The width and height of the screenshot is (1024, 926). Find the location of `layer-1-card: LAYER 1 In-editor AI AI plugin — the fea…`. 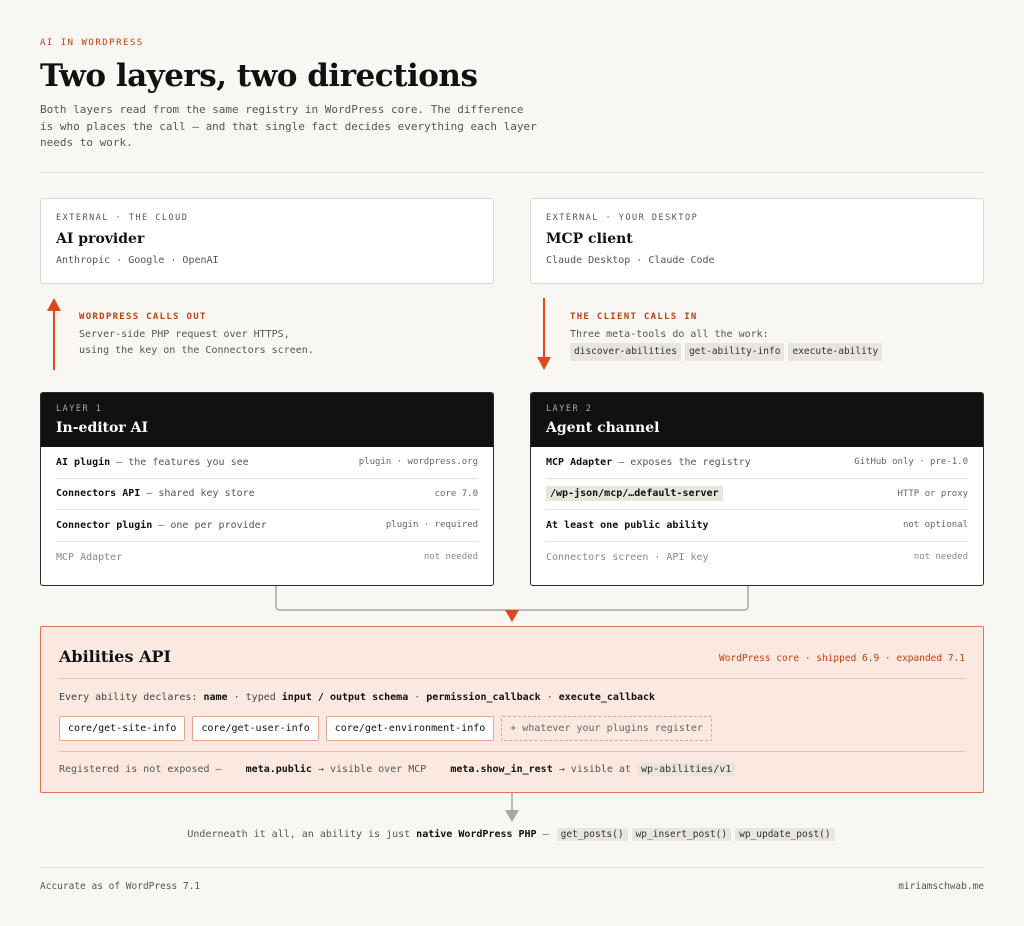

layer-1-card: LAYER 1 In-editor AI AI plugin — the fea… is located at coordinates (267, 489).